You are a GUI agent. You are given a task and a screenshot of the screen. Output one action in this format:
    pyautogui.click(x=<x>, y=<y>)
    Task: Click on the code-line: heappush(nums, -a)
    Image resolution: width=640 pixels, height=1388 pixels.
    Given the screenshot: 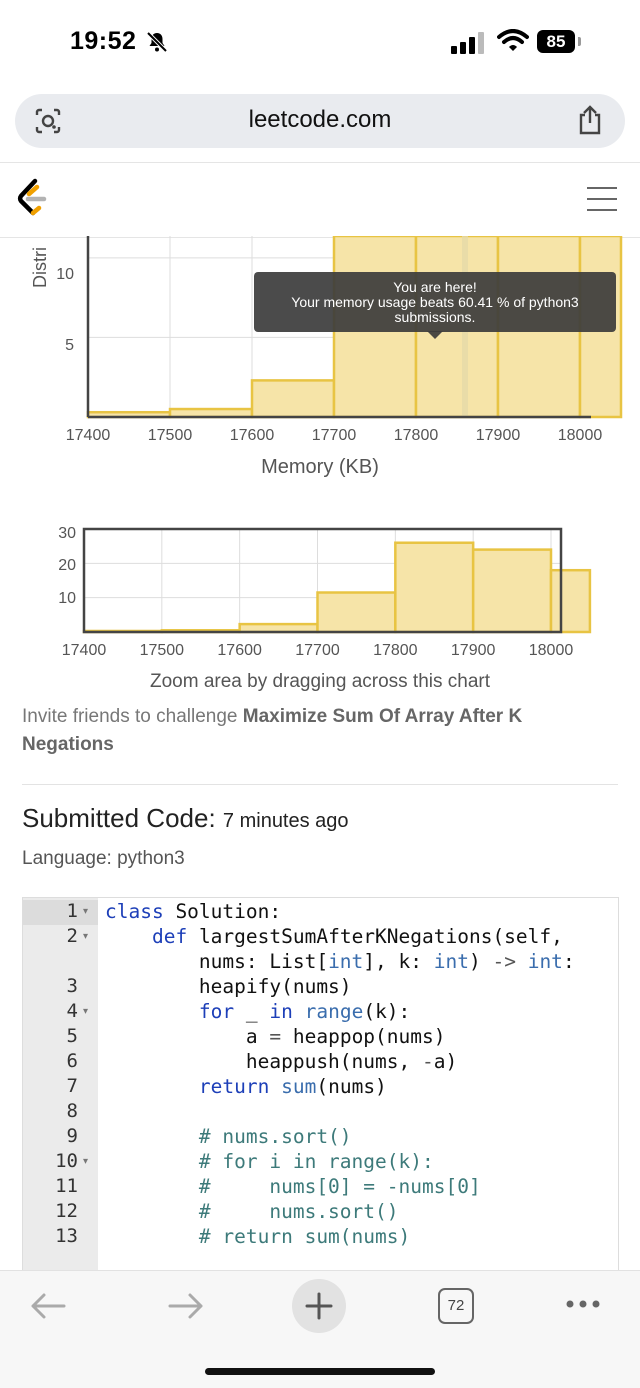 What is the action you would take?
    pyautogui.click(x=281, y=1061)
    